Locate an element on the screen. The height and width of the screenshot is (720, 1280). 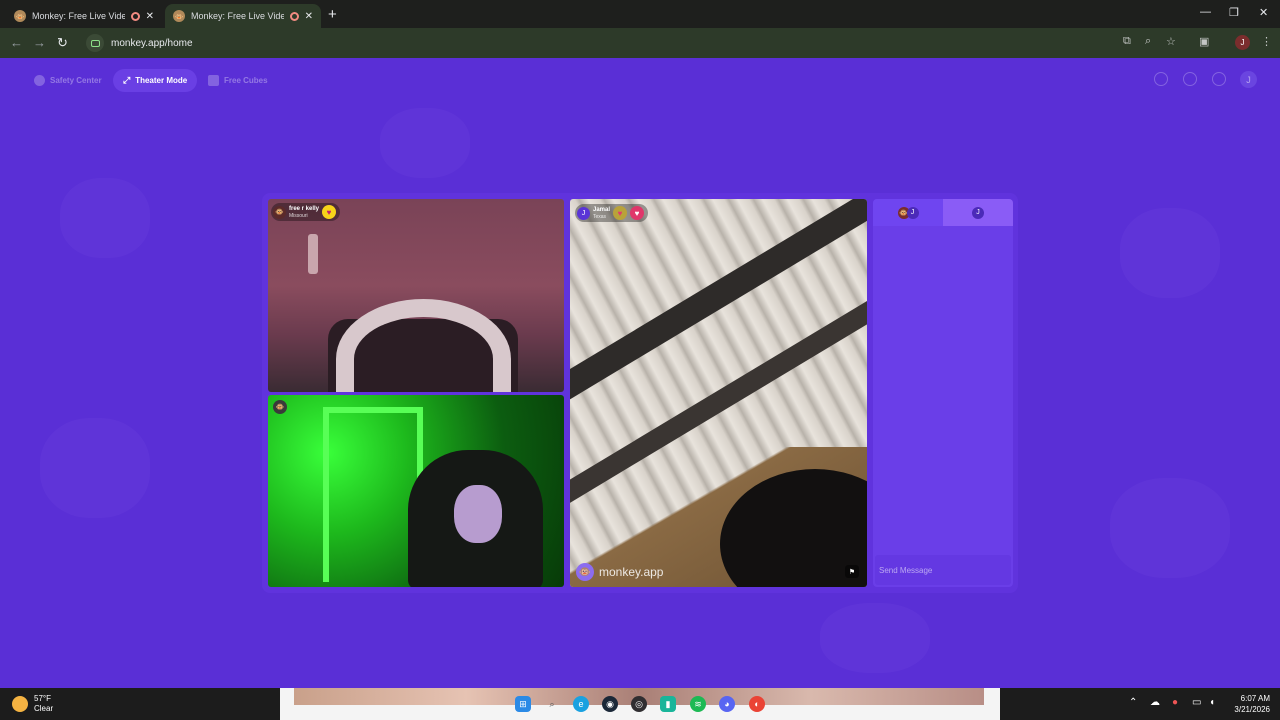
obs-icon: ◎ is located at coordinates (639, 704).